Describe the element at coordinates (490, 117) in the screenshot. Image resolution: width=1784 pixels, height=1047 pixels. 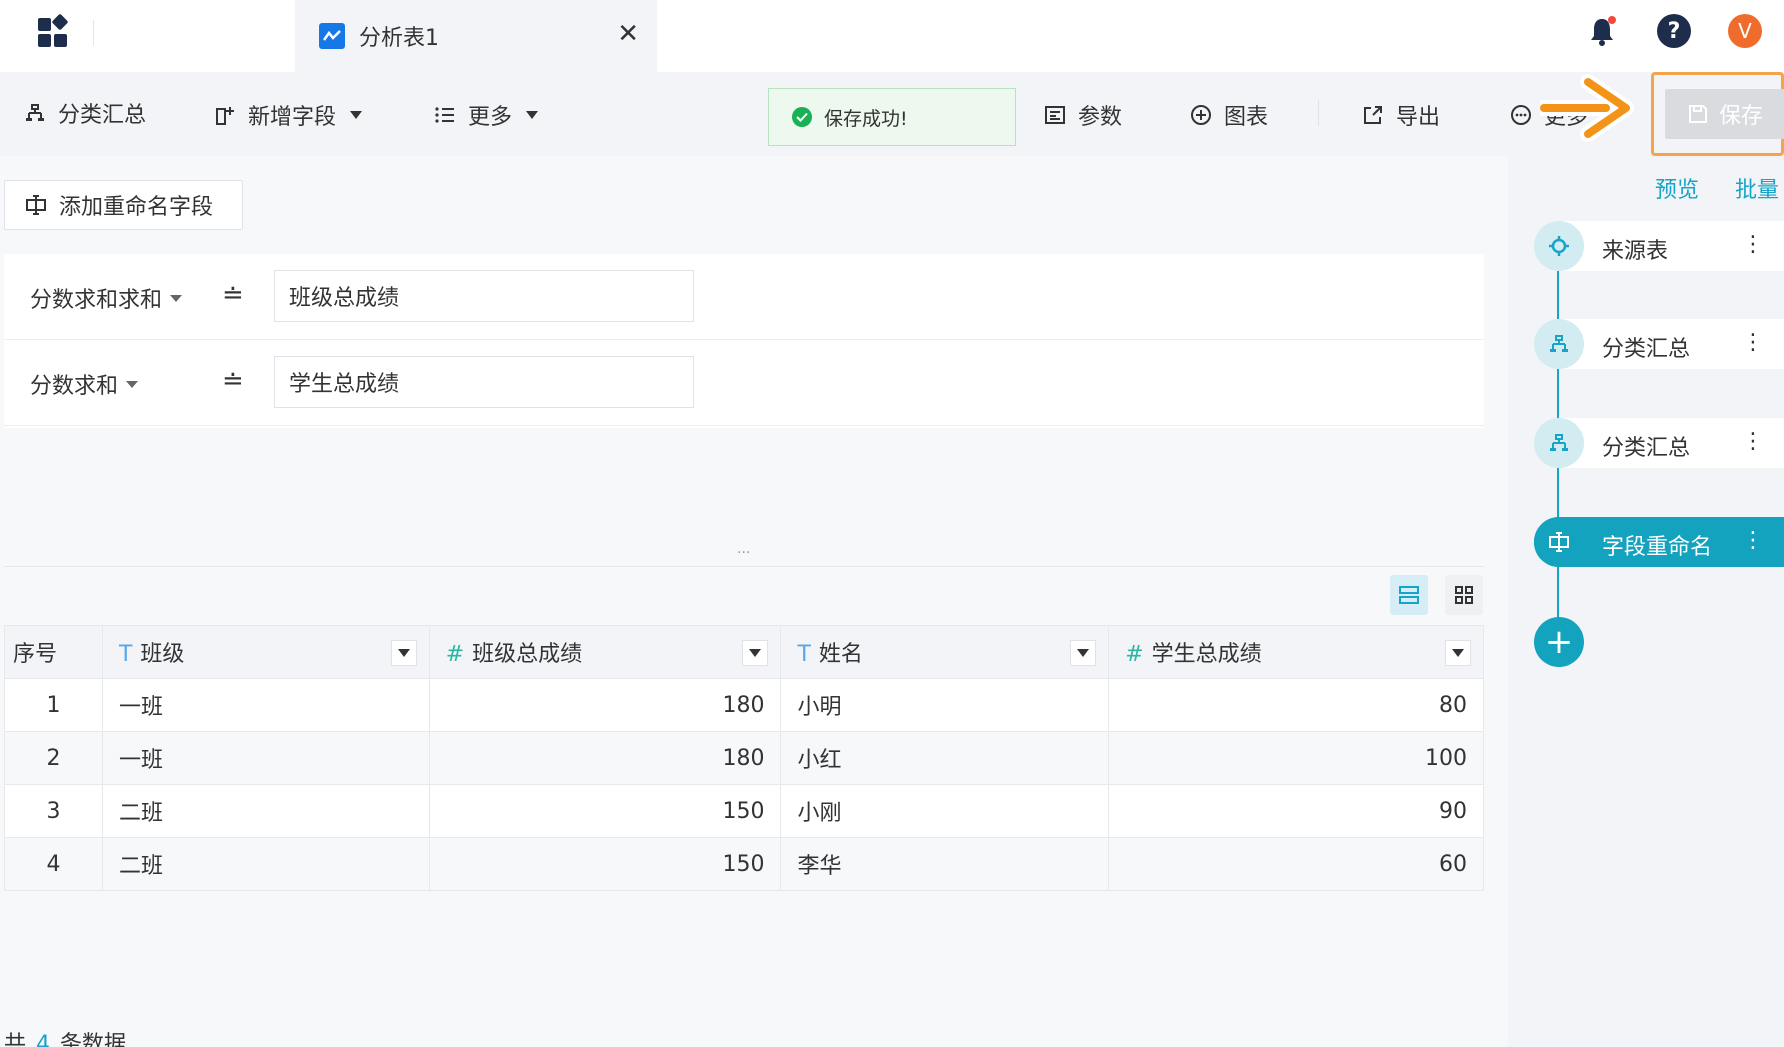
I see `more-label: 更多` at that location.